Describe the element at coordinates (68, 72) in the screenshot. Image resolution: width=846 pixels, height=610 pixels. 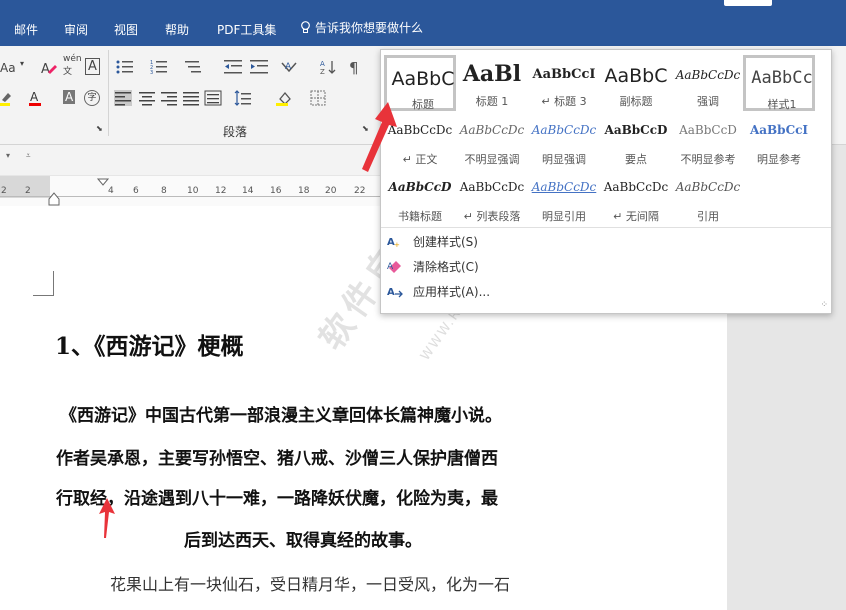
I see `wen-char: 文` at that location.